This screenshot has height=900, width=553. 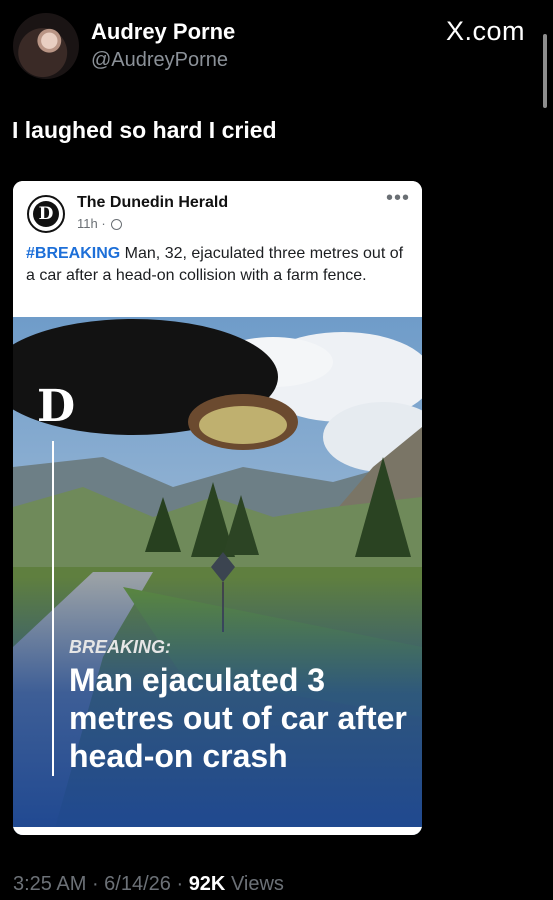 I want to click on post-time: 11h ·, so click(x=100, y=223).